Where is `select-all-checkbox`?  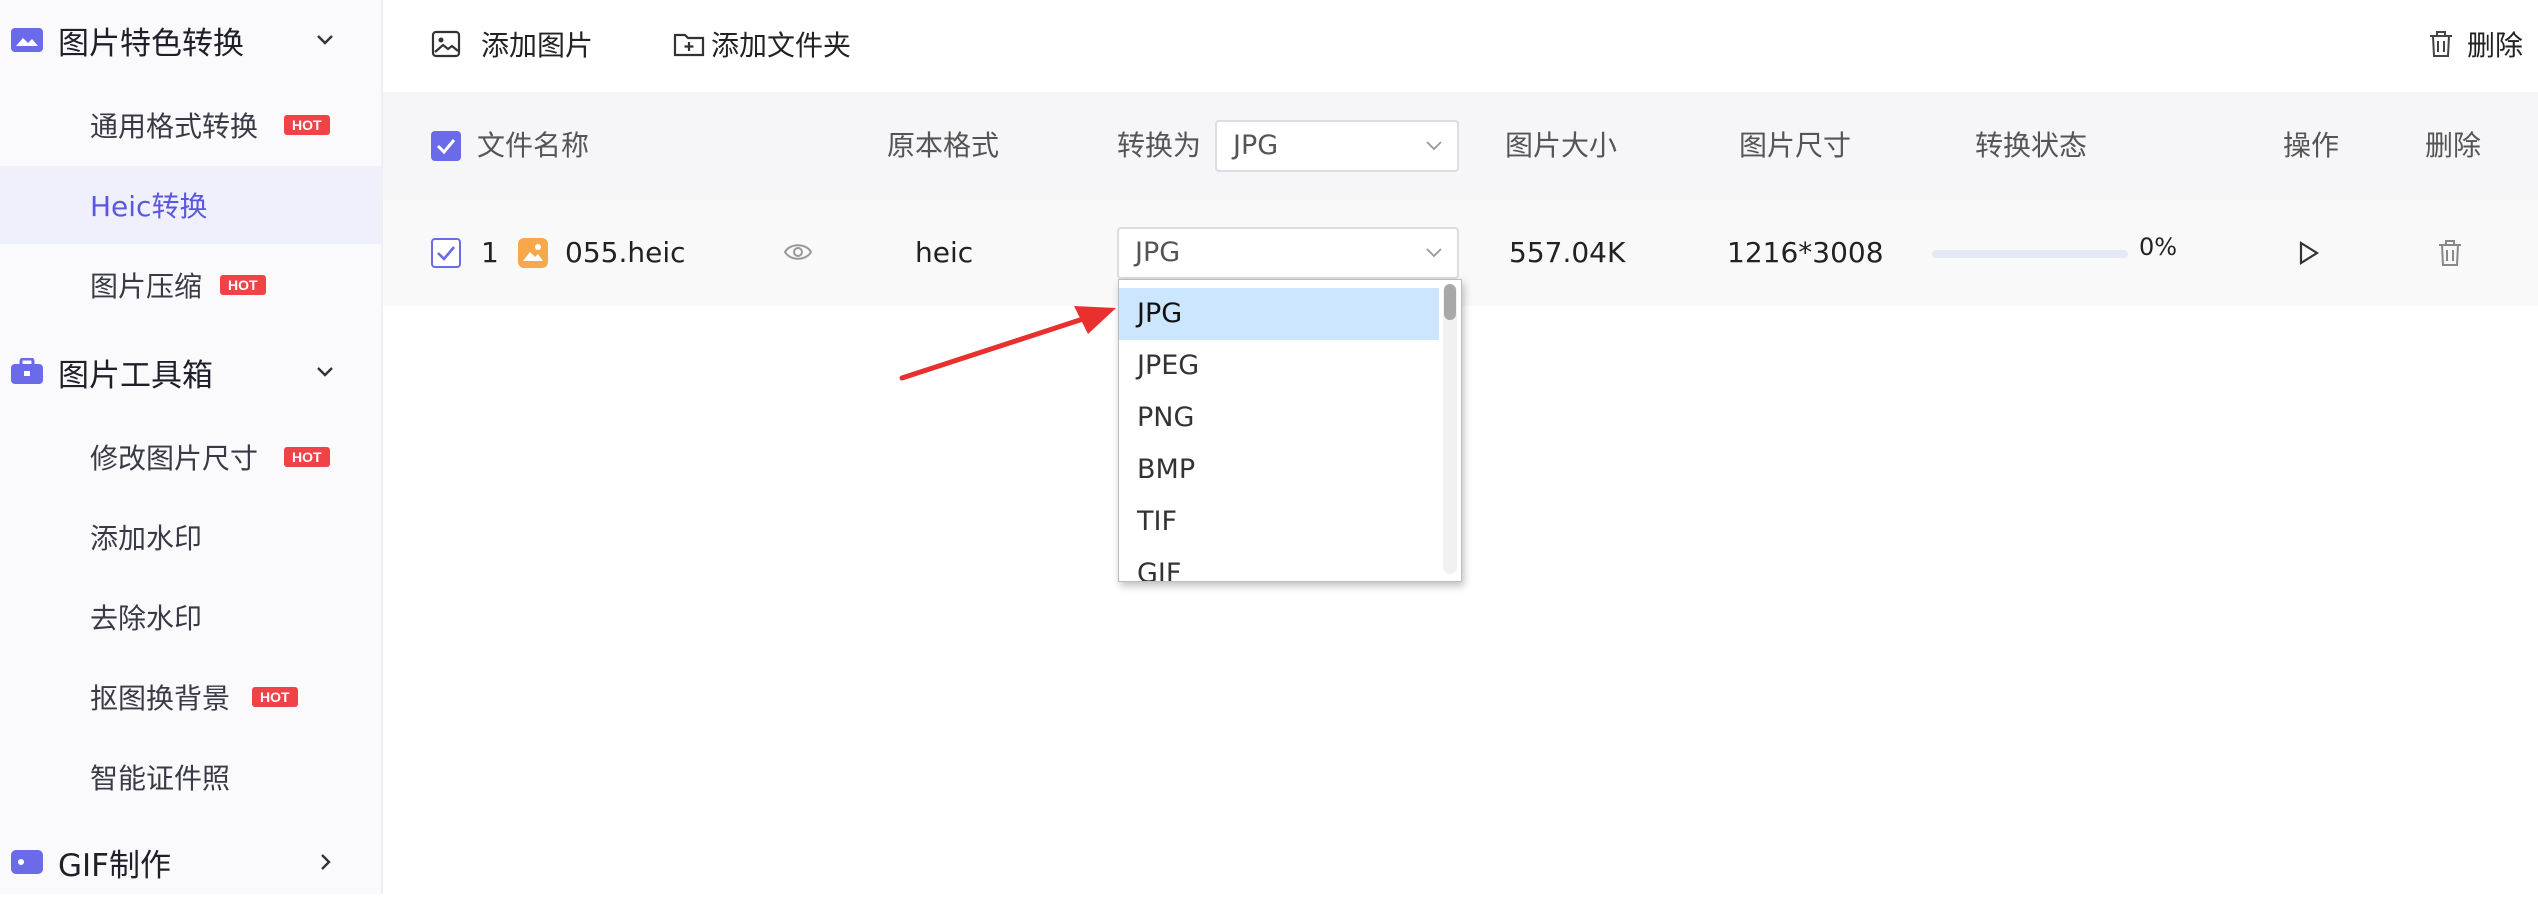
select-all-checkbox is located at coordinates (446, 146).